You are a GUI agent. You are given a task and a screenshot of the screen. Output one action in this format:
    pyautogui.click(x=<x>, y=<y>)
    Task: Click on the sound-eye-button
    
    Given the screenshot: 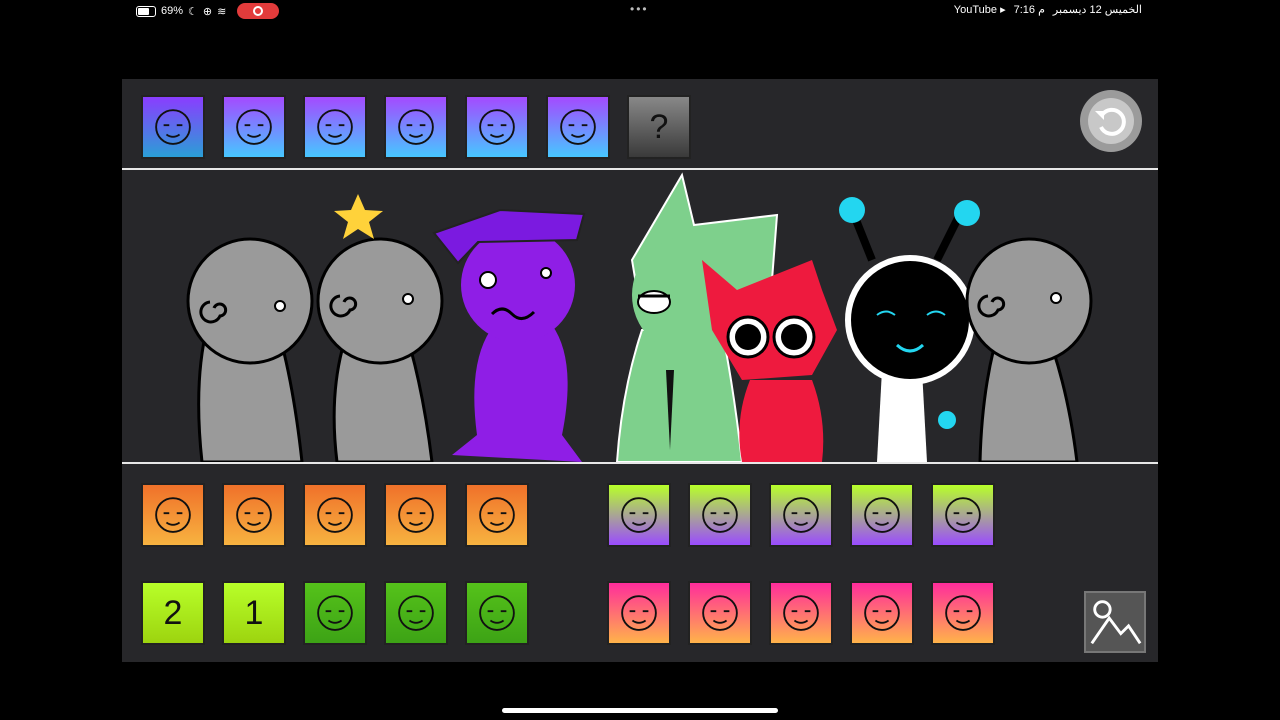 What is the action you would take?
    pyautogui.click(x=497, y=515)
    